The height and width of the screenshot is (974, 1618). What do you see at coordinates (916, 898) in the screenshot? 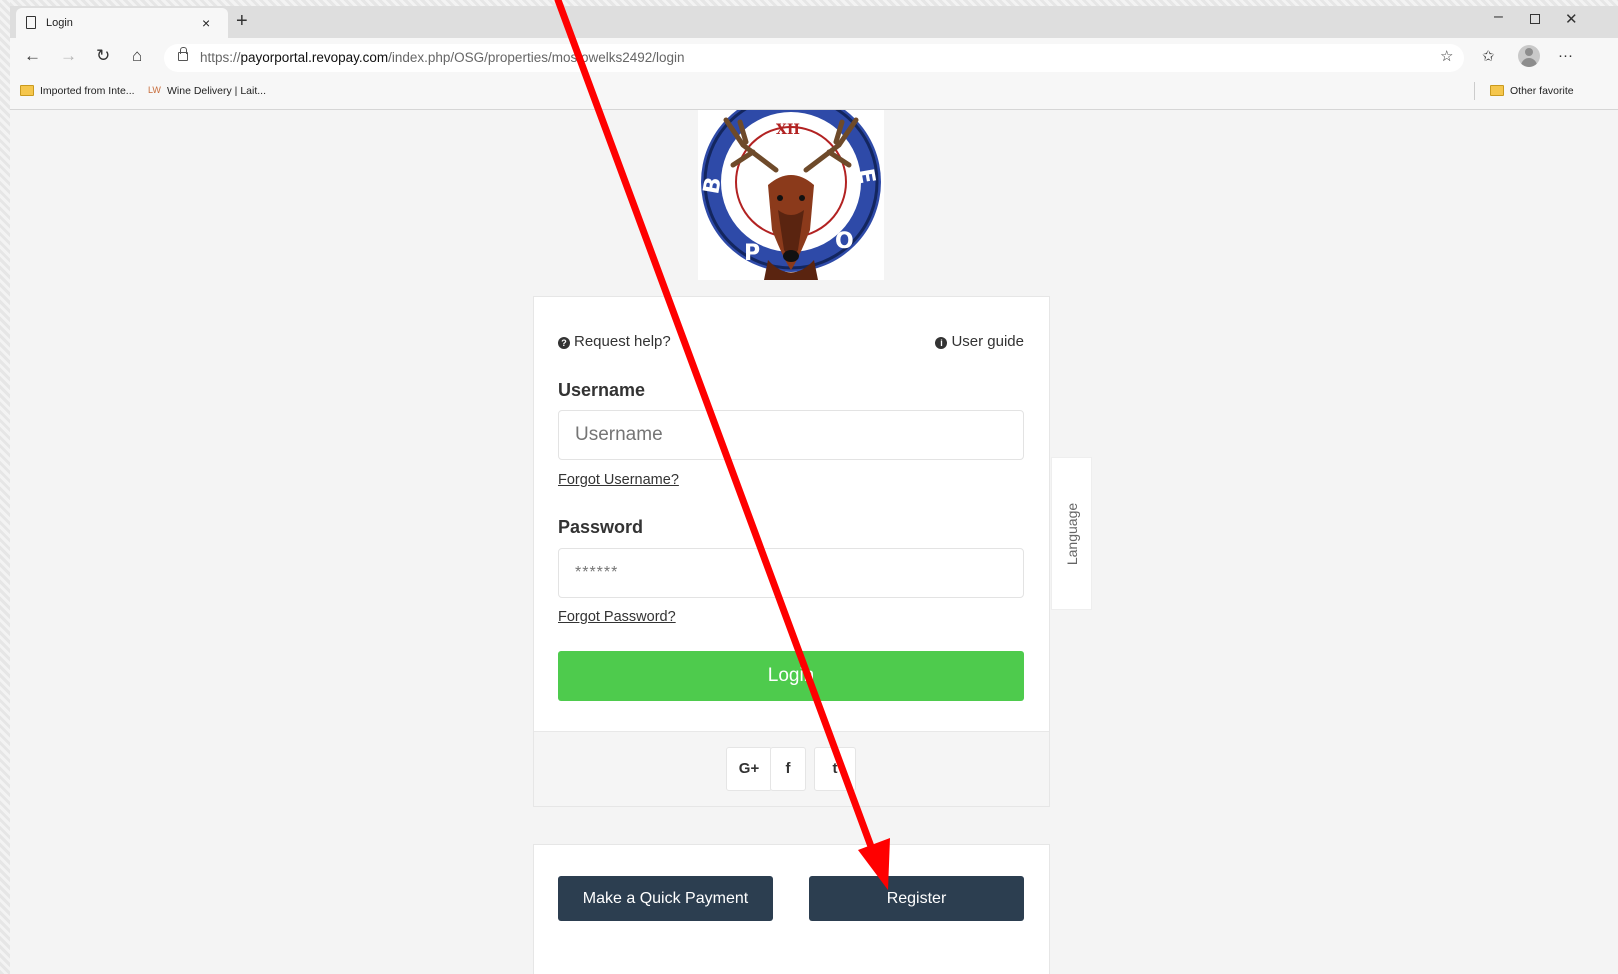
I see `register-button: Register` at bounding box center [916, 898].